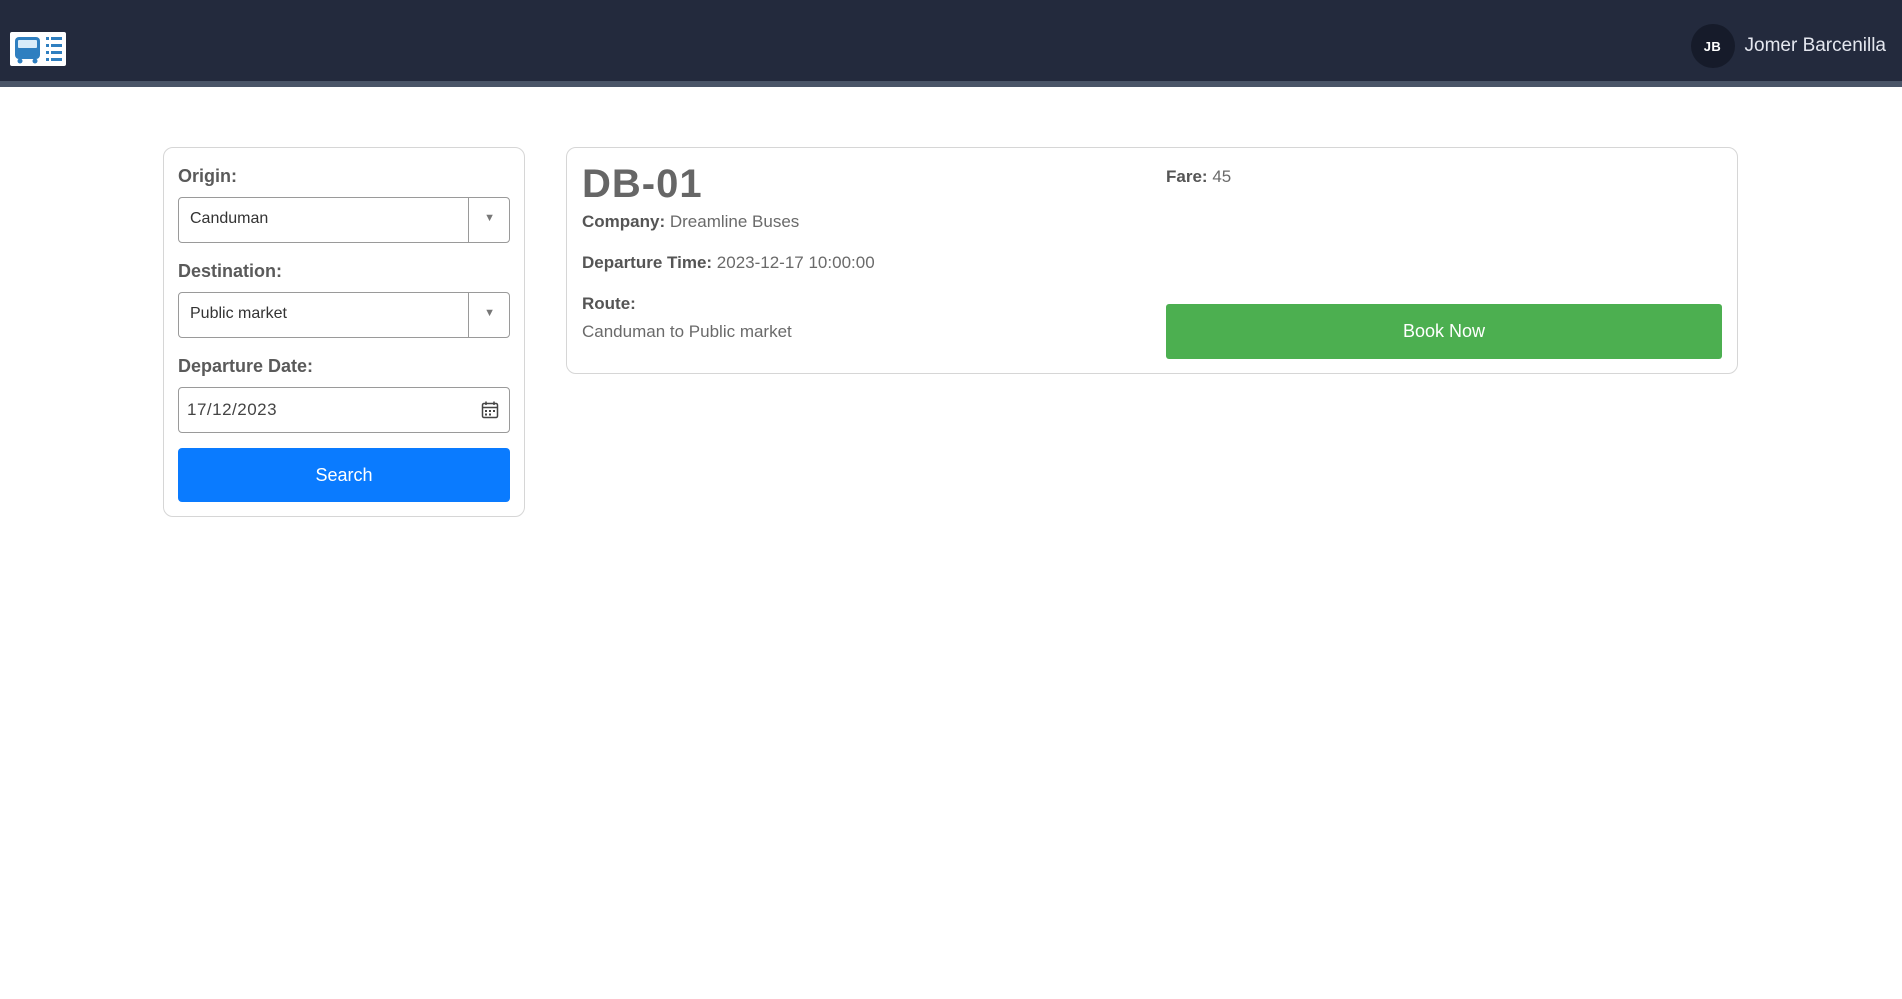  Describe the element at coordinates (344, 220) in the screenshot. I see `origin-select: Canduman ▼` at that location.